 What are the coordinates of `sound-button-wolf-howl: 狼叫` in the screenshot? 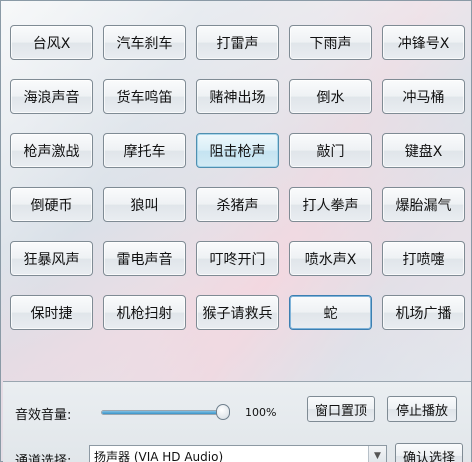 It's located at (144, 204).